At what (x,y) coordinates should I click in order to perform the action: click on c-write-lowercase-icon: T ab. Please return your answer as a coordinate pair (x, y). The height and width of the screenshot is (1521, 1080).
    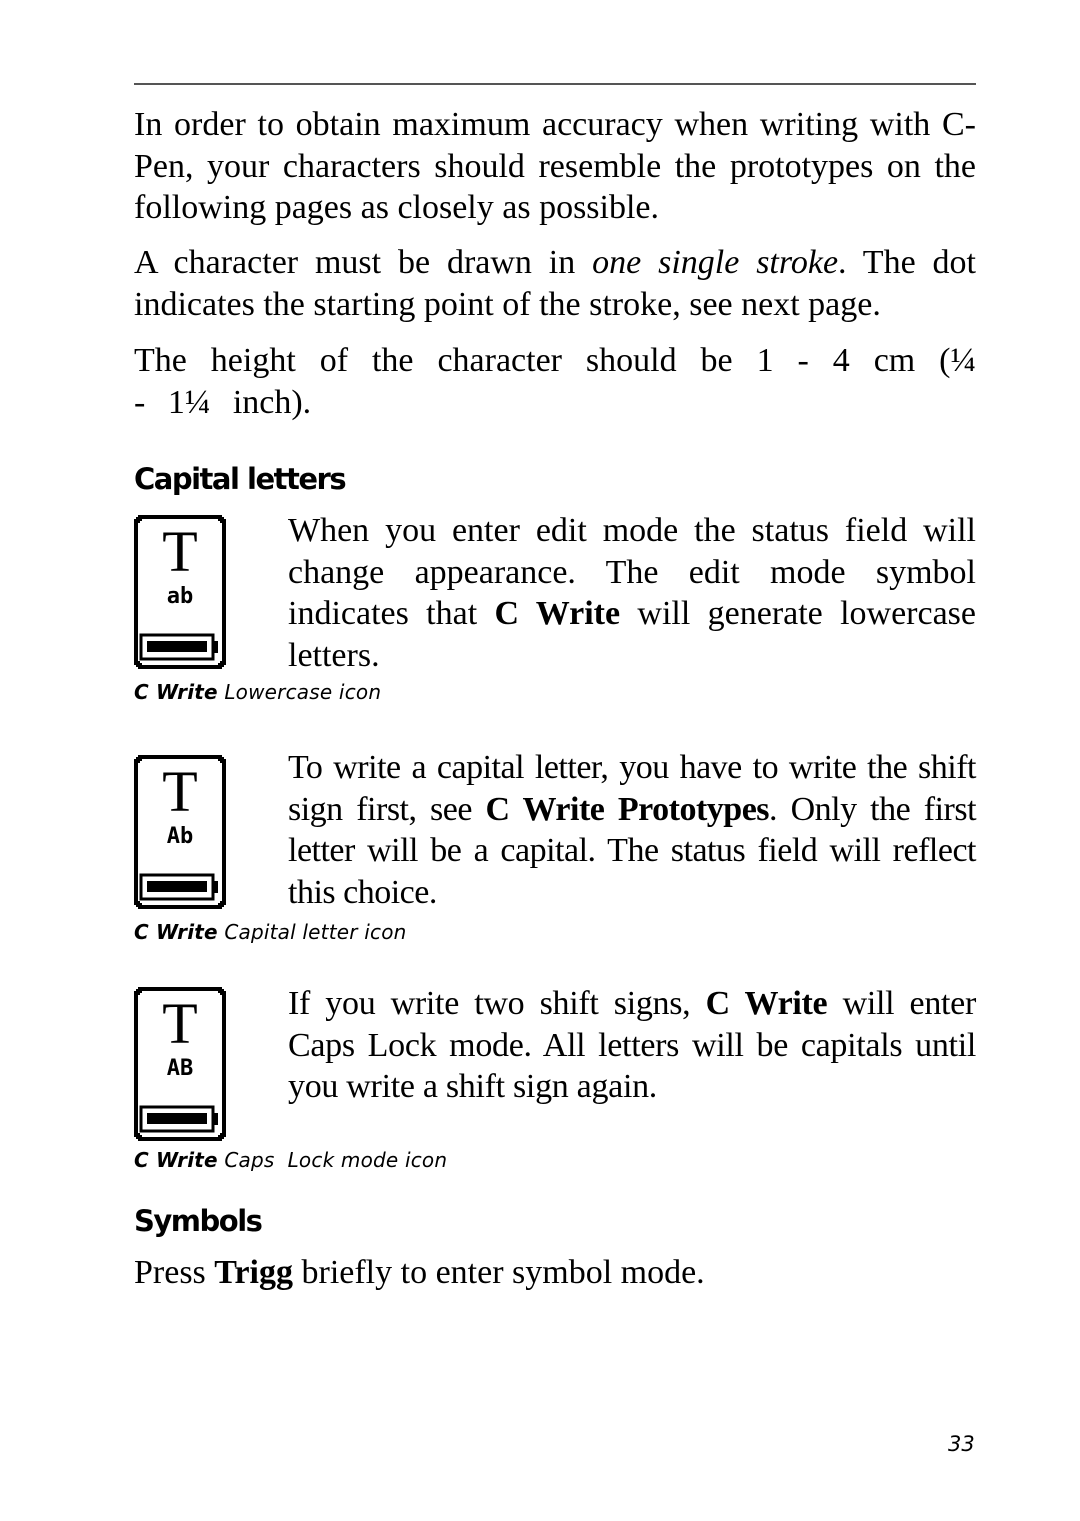
    Looking at the image, I should click on (180, 592).